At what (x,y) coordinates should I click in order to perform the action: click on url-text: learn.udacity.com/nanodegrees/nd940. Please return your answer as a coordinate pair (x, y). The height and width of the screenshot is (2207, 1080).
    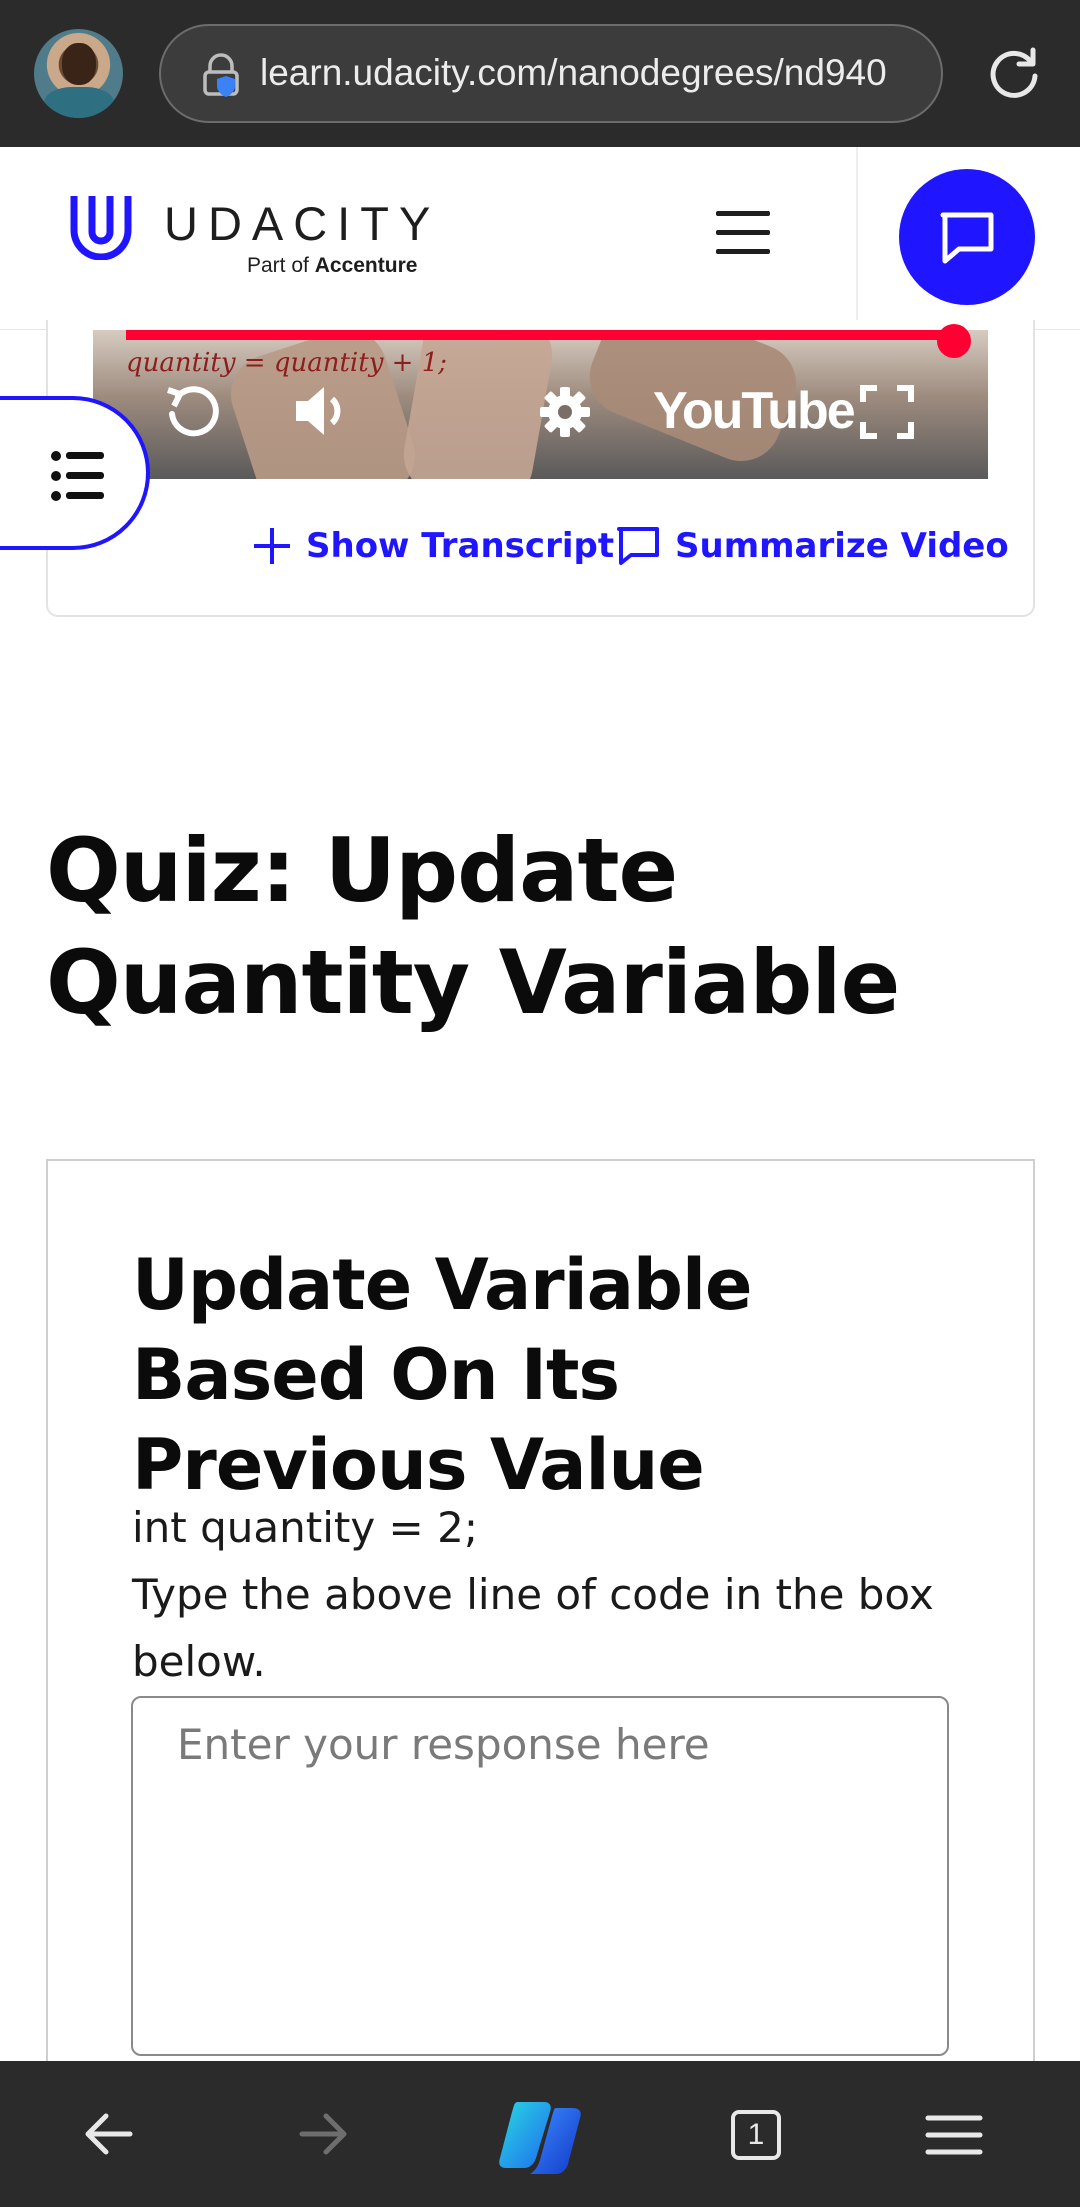
    Looking at the image, I should click on (590, 73).